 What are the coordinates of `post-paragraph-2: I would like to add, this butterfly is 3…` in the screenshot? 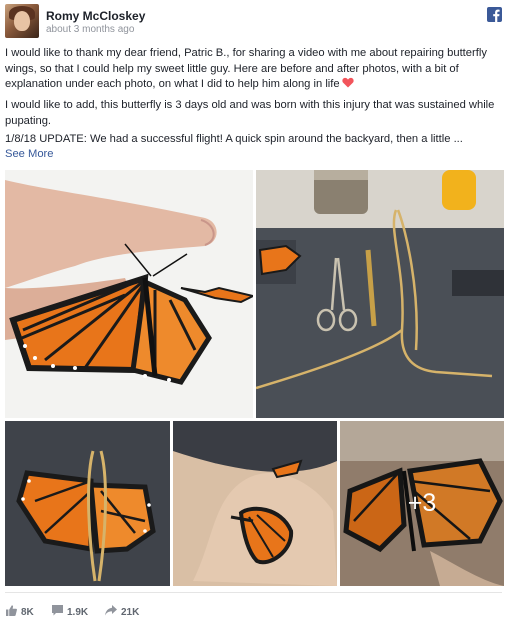 It's located at (250, 113).